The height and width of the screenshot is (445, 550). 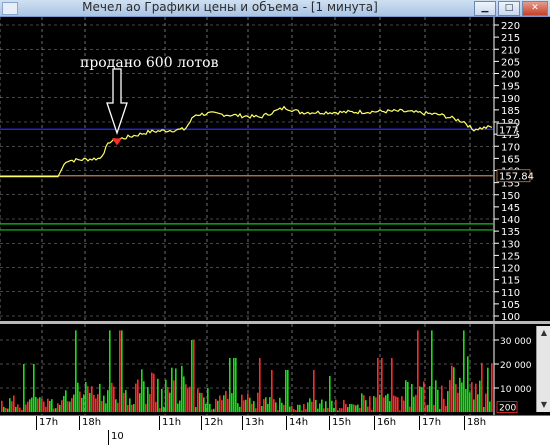 What do you see at coordinates (510, 293) in the screenshot?
I see `price-tick-label: 110` at bounding box center [510, 293].